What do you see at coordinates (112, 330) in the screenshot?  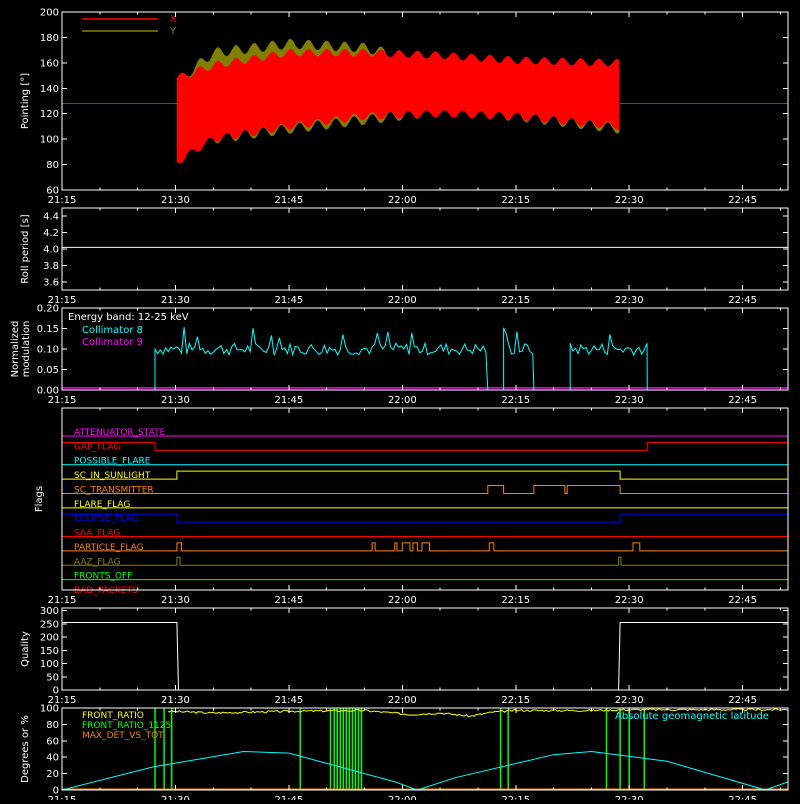 I see `legend-label-collimator-8: Collimator 8` at bounding box center [112, 330].